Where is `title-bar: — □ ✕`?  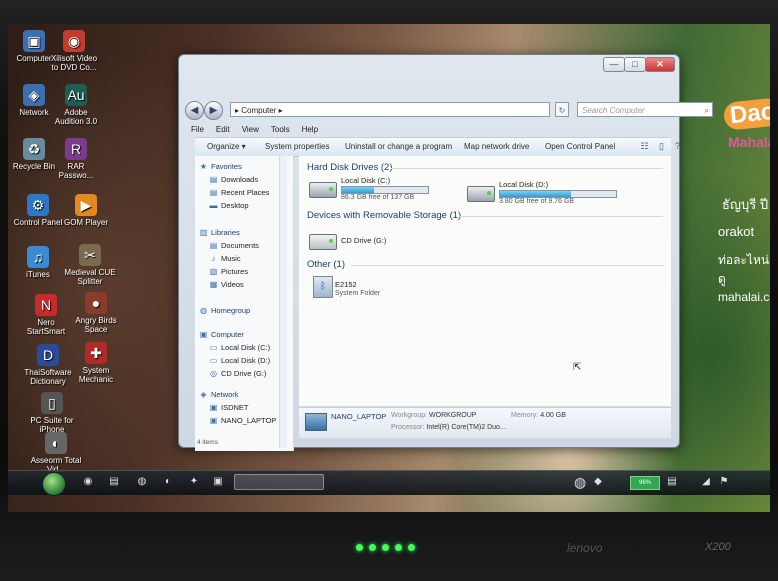
title-bar: — □ ✕ is located at coordinates (429, 65).